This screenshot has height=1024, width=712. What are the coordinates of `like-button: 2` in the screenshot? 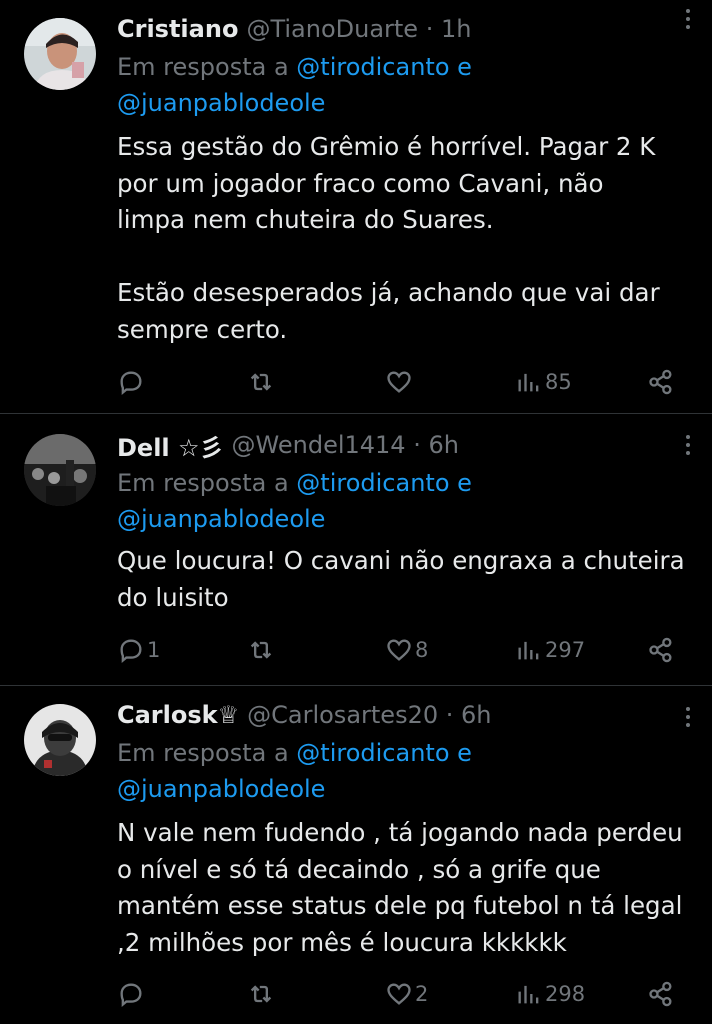 It's located at (406, 994).